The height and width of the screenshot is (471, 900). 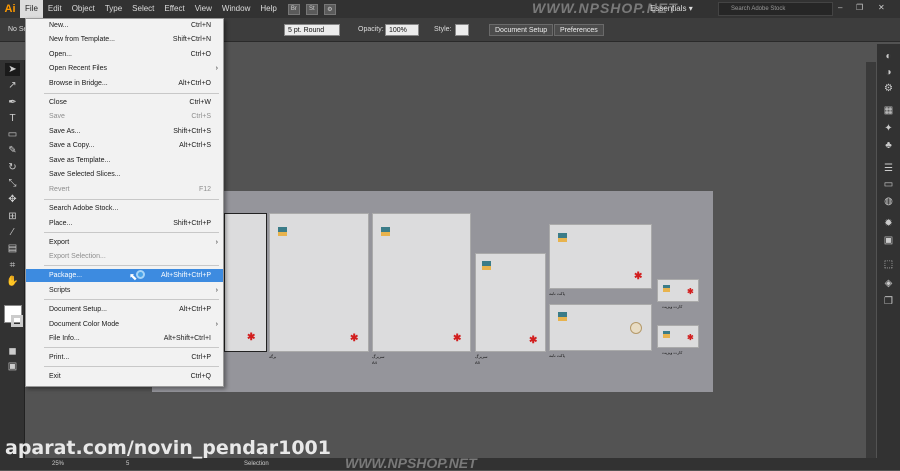 What do you see at coordinates (888, 111) in the screenshot?
I see `swatches-icon: ▦` at bounding box center [888, 111].